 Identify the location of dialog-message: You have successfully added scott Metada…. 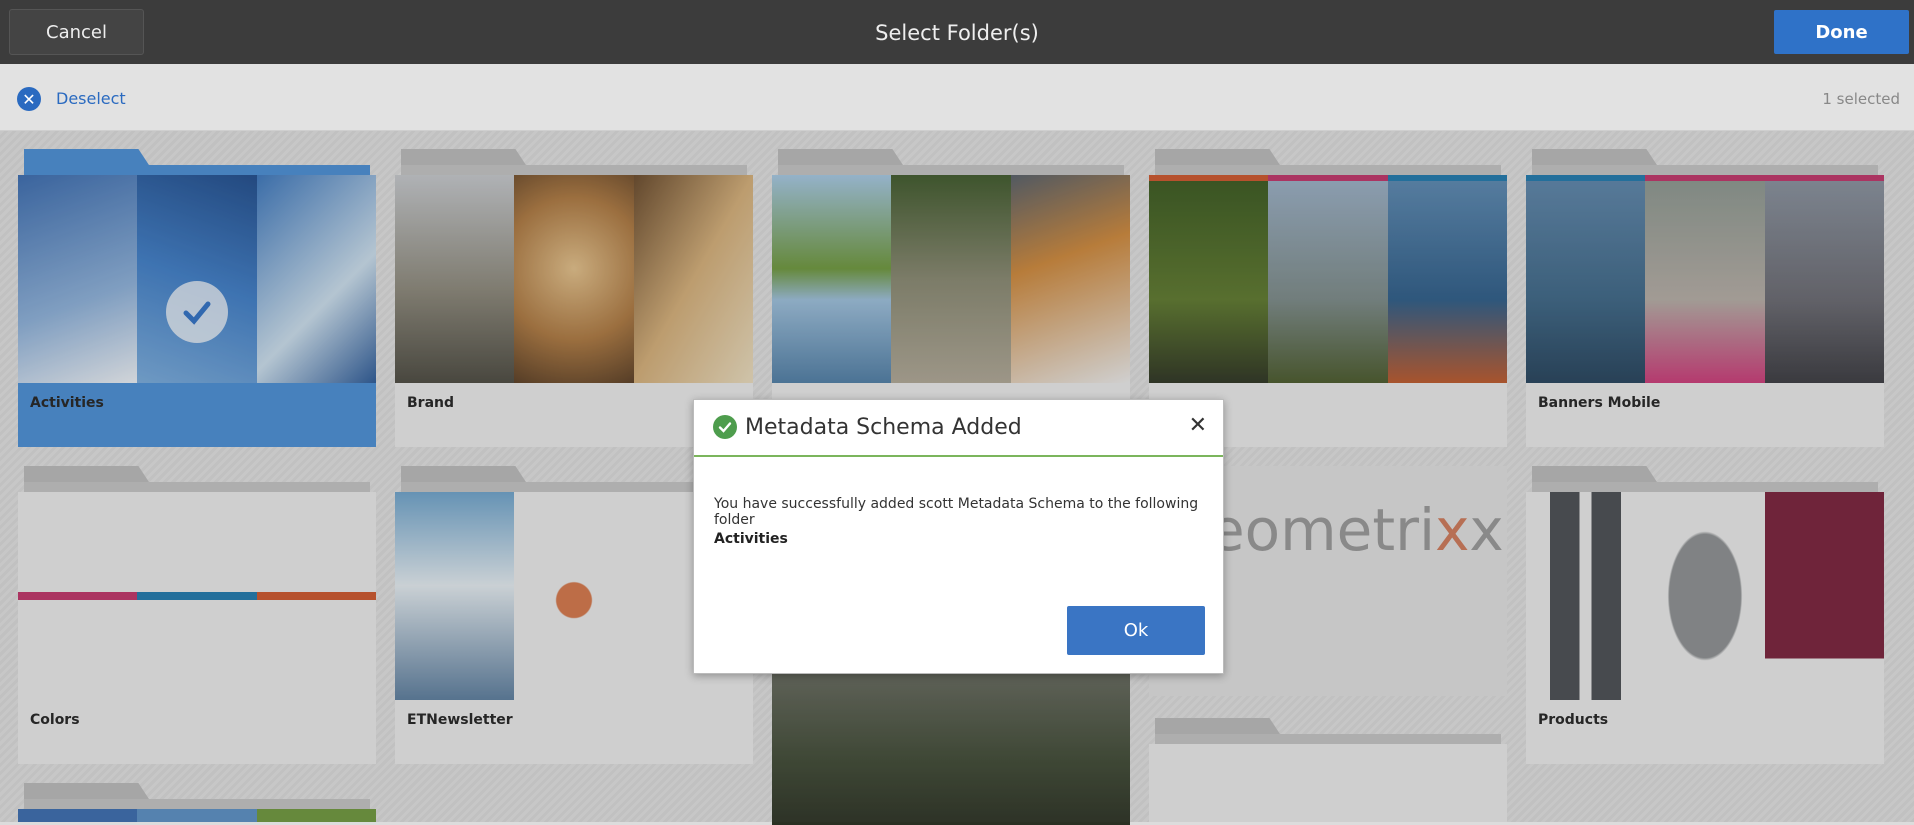
(956, 512).